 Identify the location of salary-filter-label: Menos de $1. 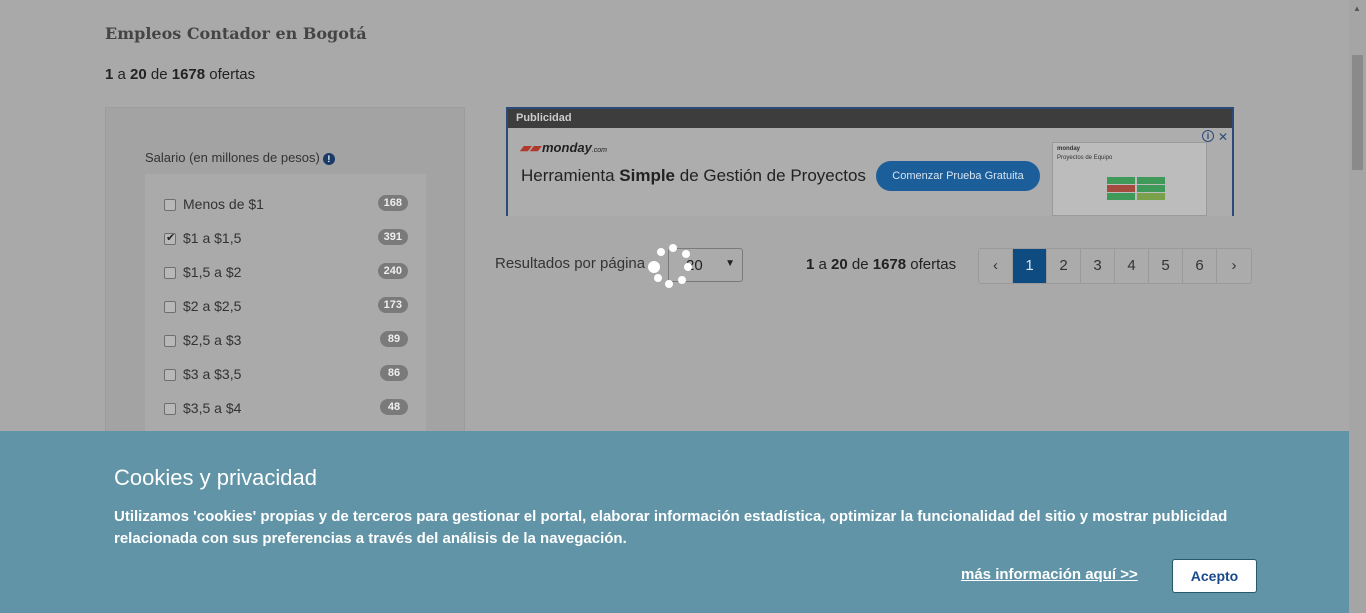
(223, 204).